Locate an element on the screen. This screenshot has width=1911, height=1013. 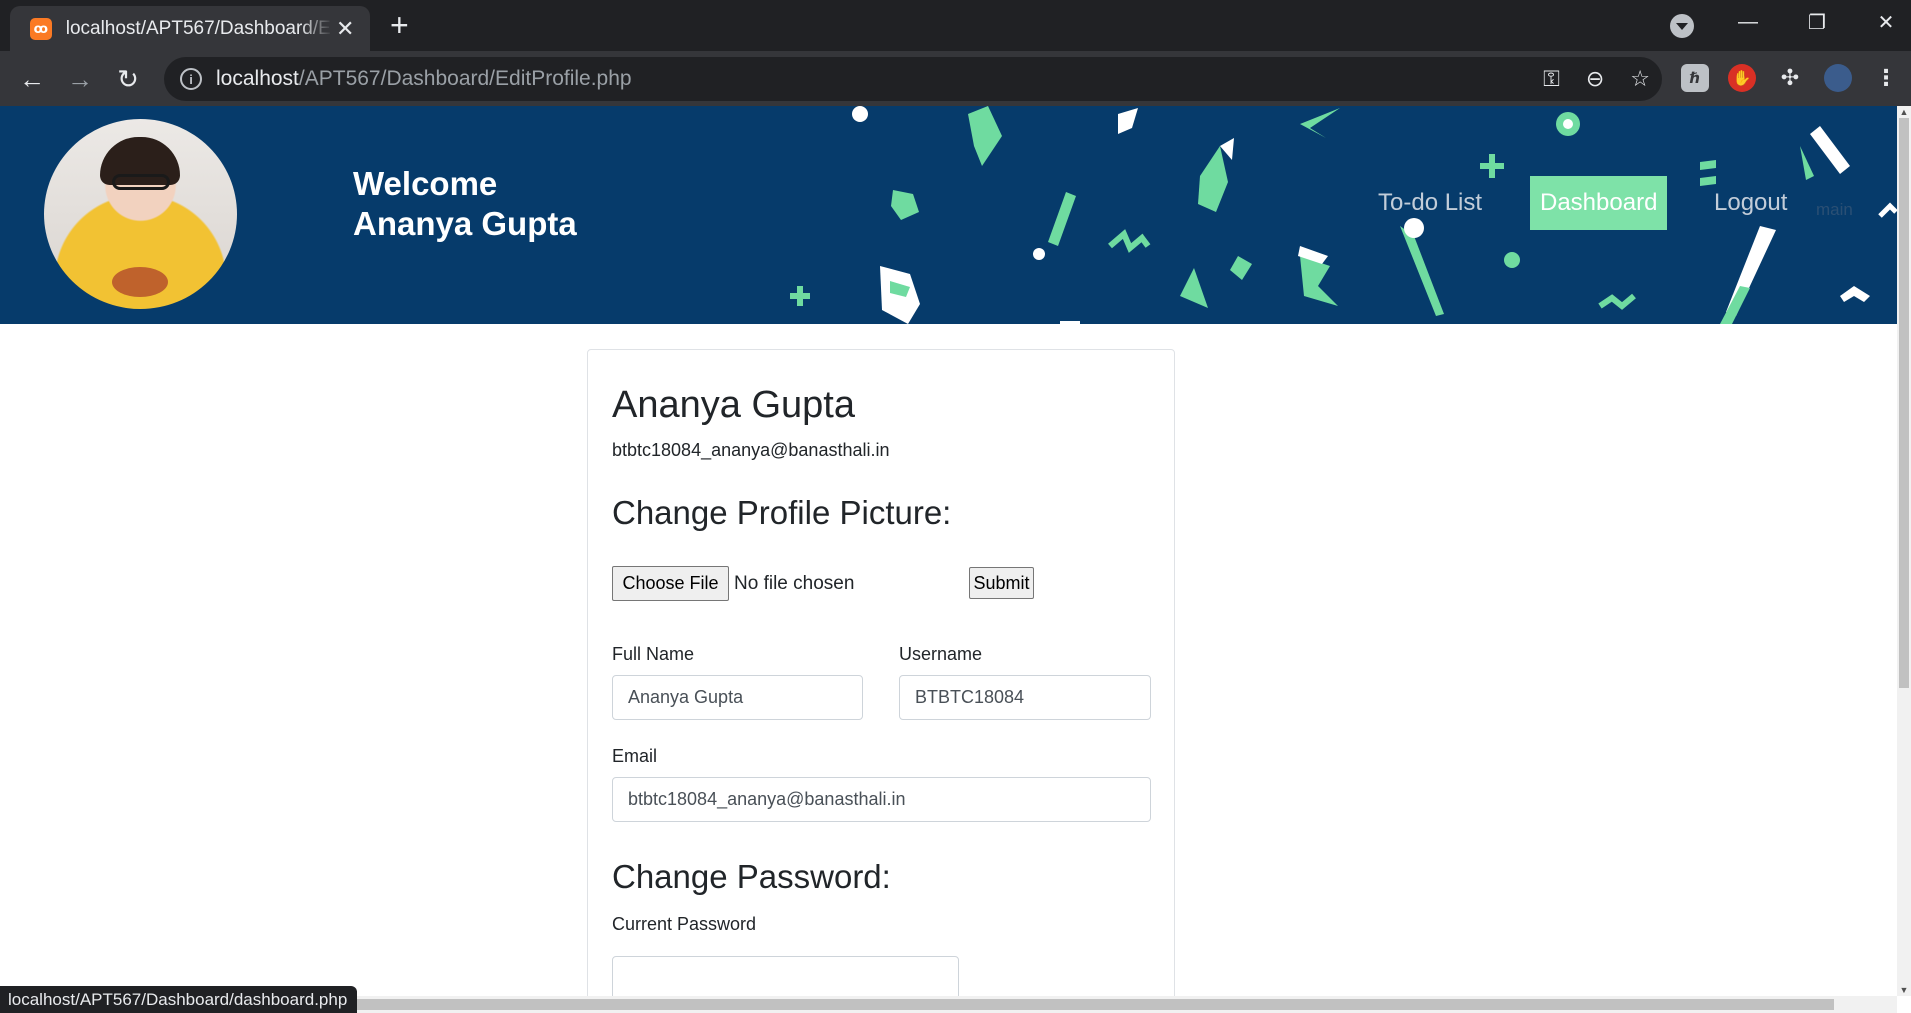
full-name-label: Full Name is located at coordinates (653, 654).